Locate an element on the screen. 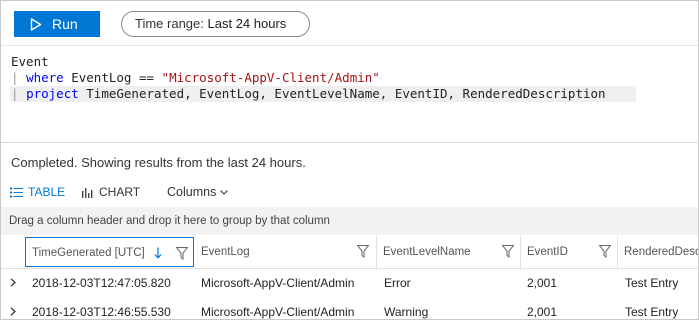 The width and height of the screenshot is (699, 320). run-button: Run is located at coordinates (57, 24).